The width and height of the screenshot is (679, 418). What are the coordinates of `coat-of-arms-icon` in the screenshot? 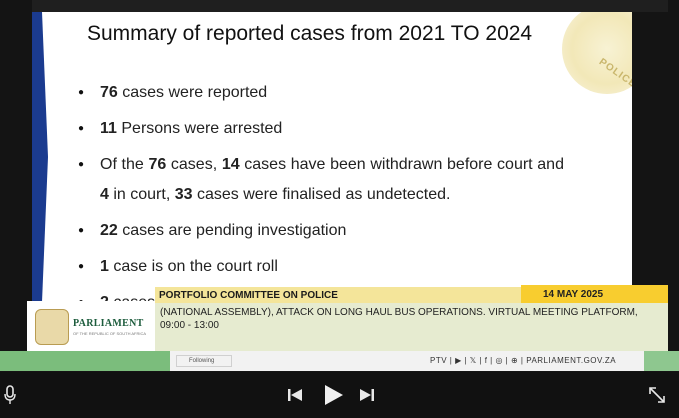 It's located at (52, 327).